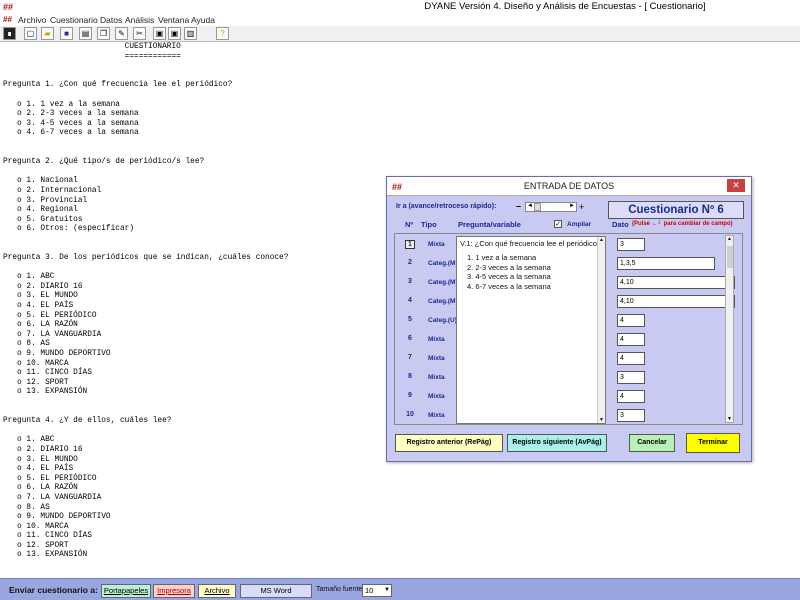  Describe the element at coordinates (410, 300) in the screenshot. I see `row-number: 4` at that location.